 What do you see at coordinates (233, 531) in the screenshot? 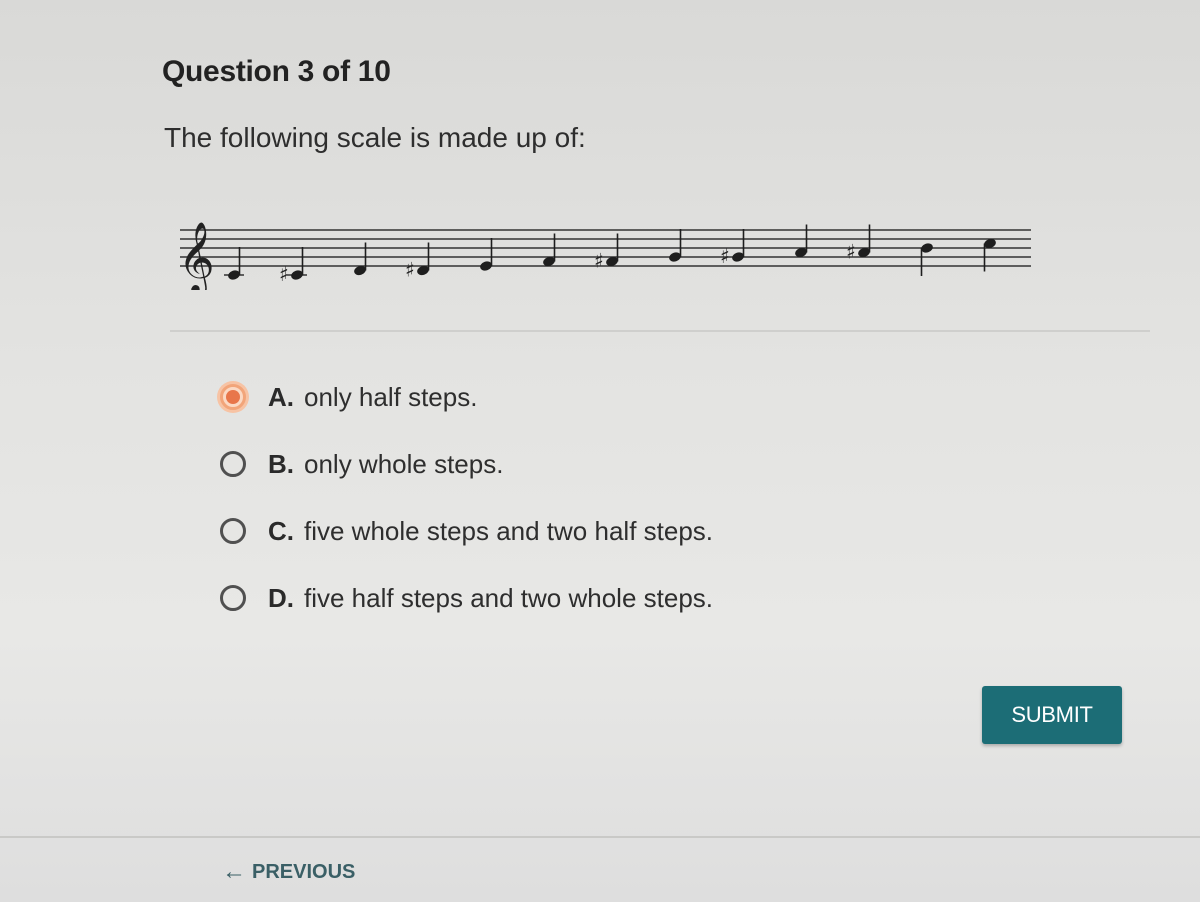
I see `radio-c` at bounding box center [233, 531].